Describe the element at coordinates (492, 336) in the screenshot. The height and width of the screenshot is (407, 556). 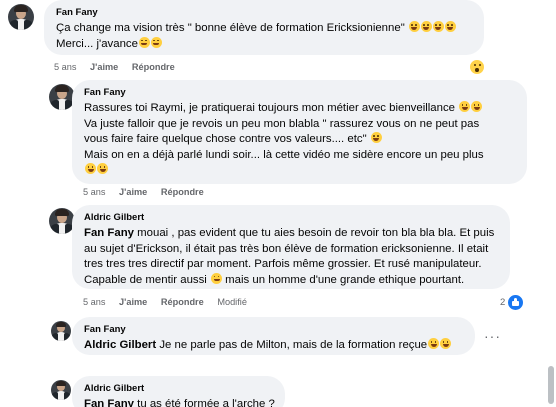
I see `more-options-icon: ···` at that location.